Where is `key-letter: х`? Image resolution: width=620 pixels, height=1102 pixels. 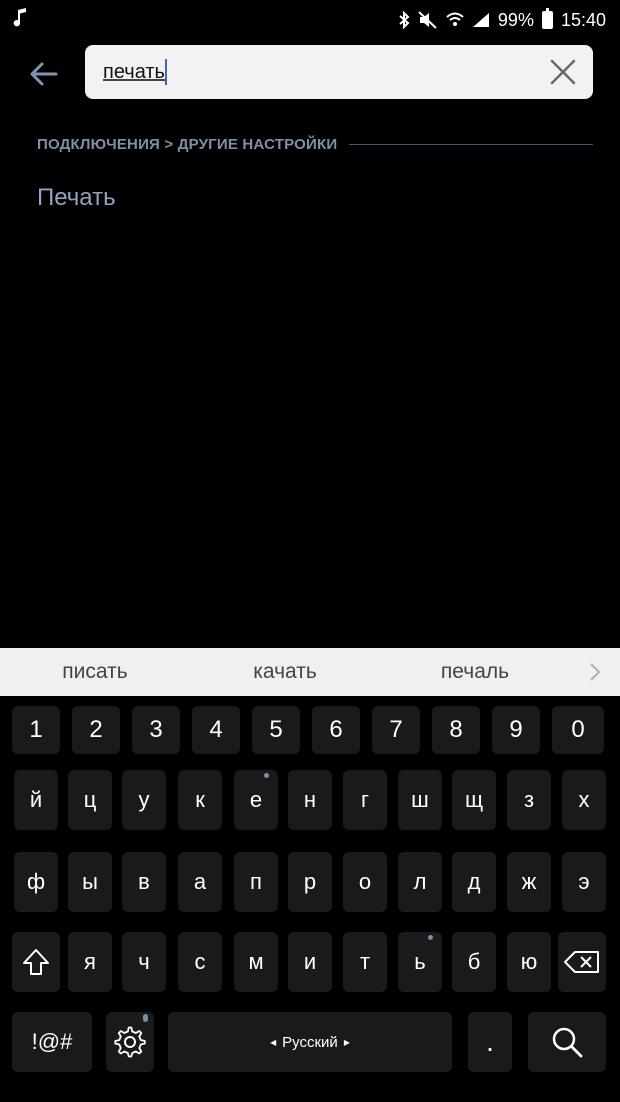
key-letter: х is located at coordinates (584, 800).